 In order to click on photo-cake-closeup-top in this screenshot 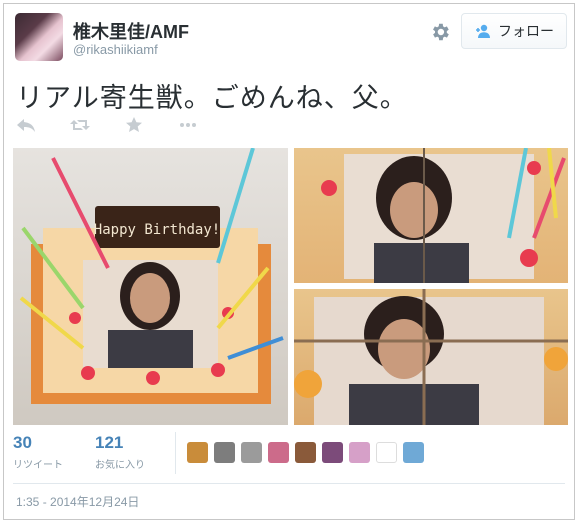, I will do `click(431, 215)`.